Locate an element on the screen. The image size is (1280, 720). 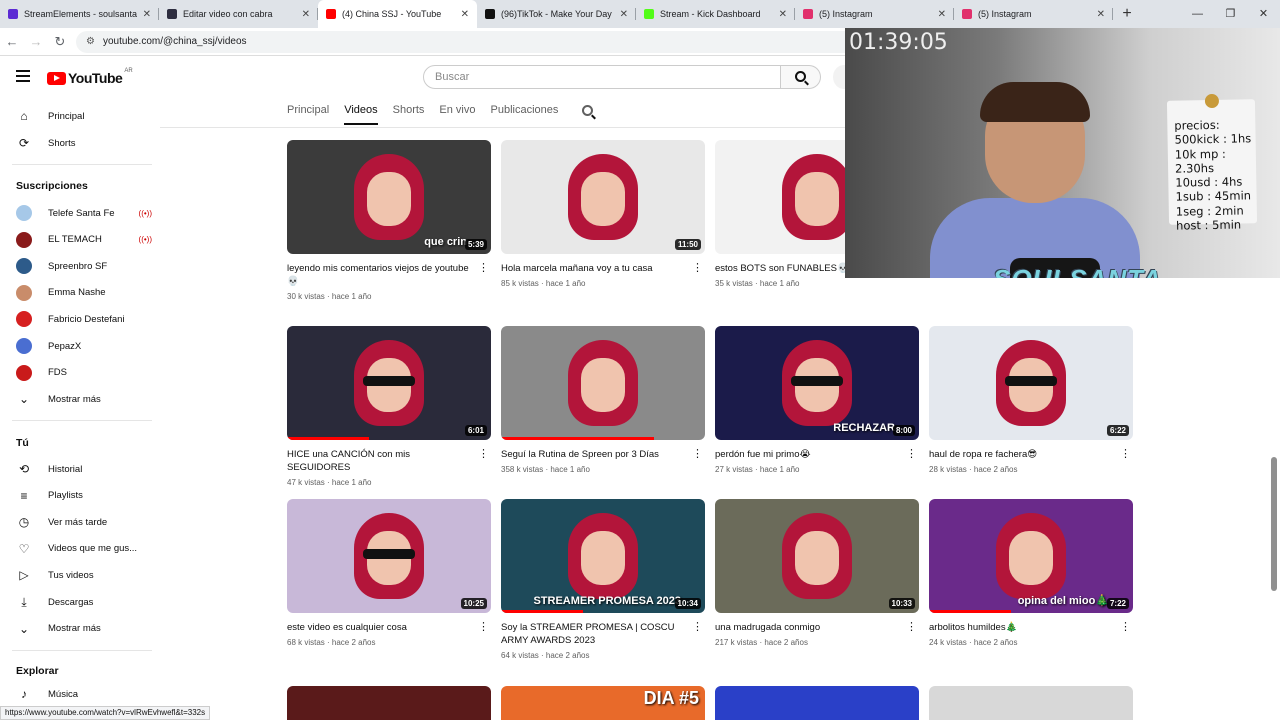
video-thumbnail: 11:50 is located at coordinates (603, 197).